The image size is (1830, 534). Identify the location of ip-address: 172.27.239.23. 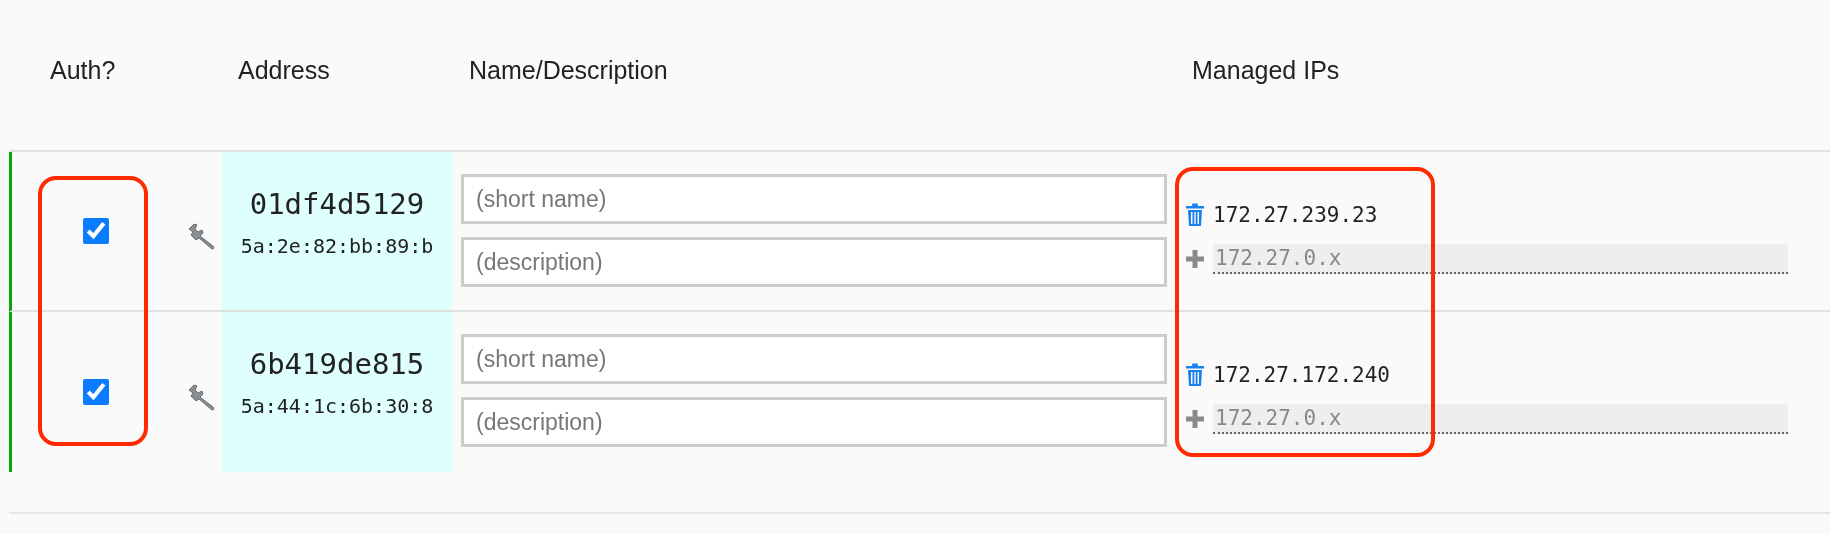
(1295, 215).